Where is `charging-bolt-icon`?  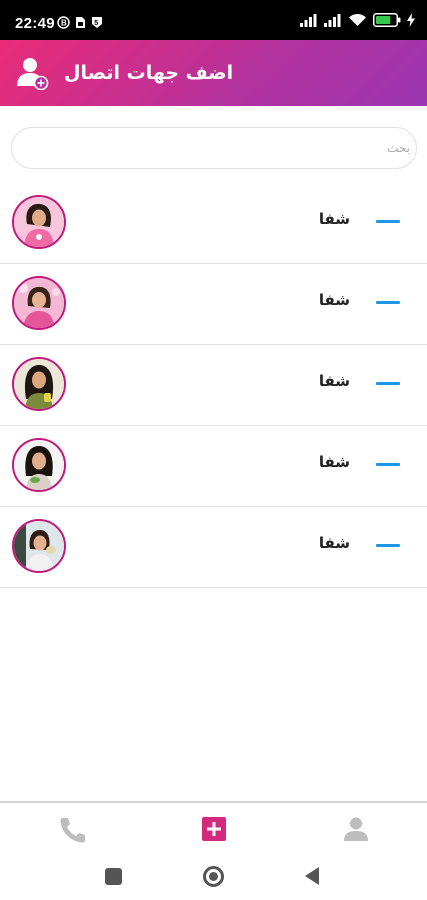
charging-bolt-icon is located at coordinates (411, 20).